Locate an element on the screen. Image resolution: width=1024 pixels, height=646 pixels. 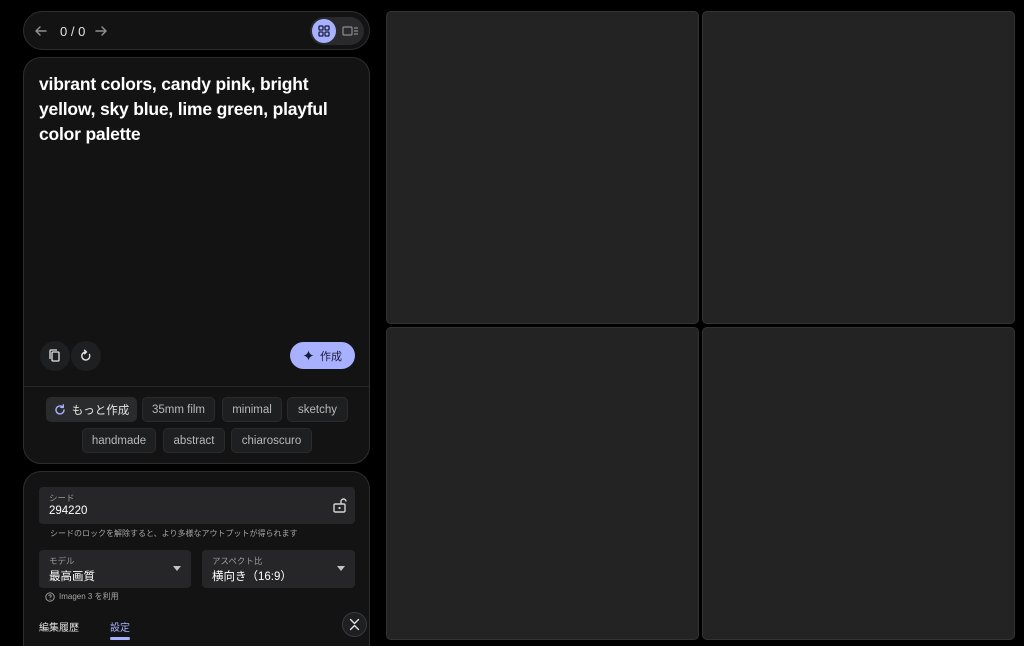
create-button: 作成 is located at coordinates (322, 355).